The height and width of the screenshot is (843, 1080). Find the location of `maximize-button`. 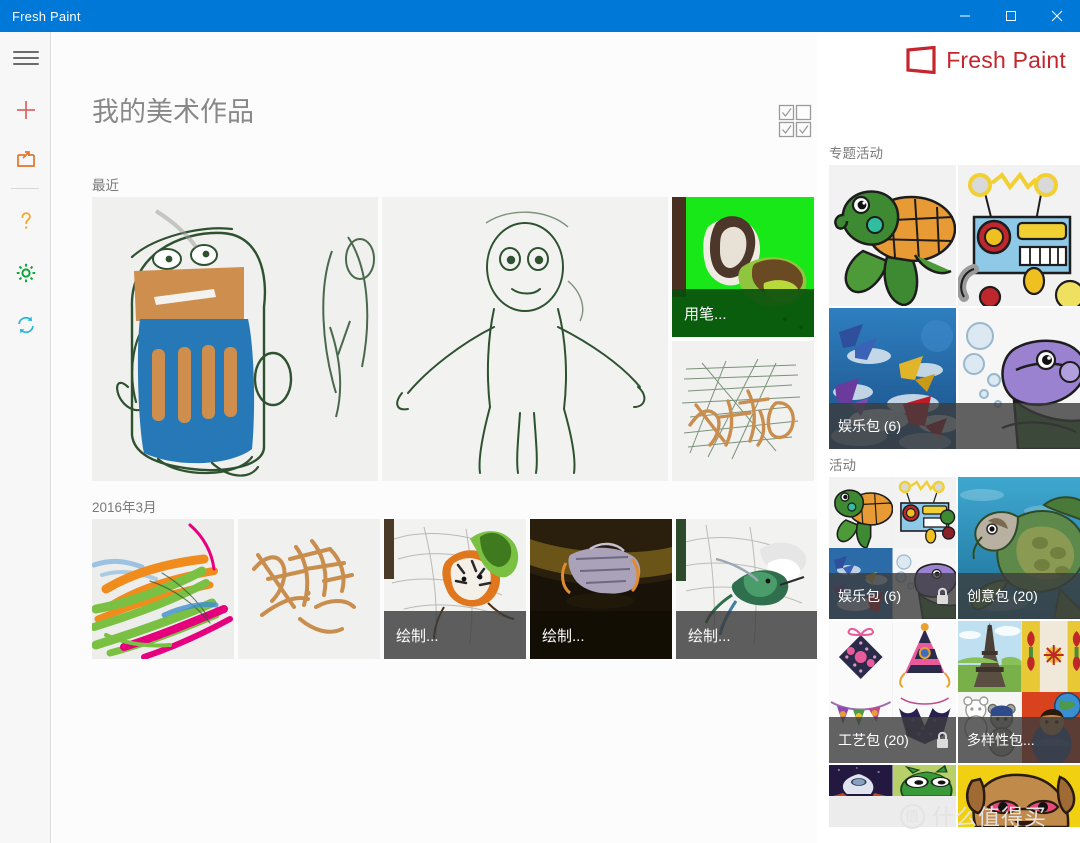

maximize-button is located at coordinates (1011, 16).